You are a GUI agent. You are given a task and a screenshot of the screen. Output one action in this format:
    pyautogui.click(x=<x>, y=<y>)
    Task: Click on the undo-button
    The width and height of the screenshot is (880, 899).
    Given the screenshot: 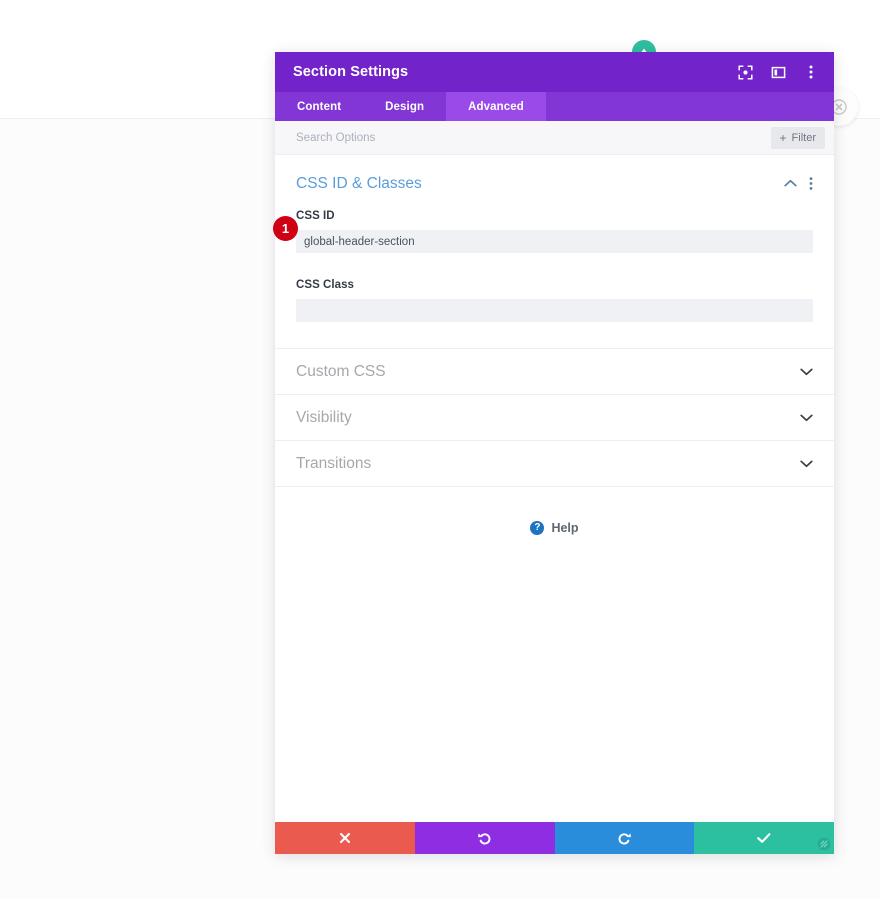 What is the action you would take?
    pyautogui.click(x=484, y=838)
    